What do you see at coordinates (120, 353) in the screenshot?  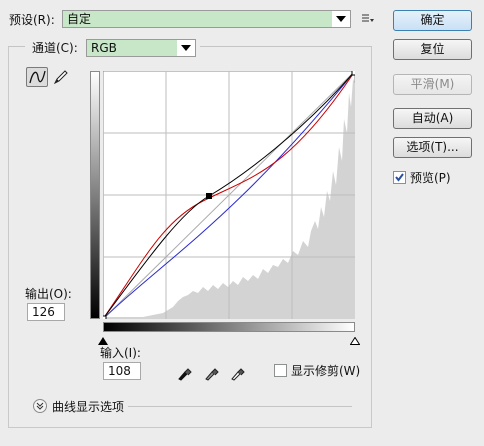 I see `input-label: 输入(I):` at bounding box center [120, 353].